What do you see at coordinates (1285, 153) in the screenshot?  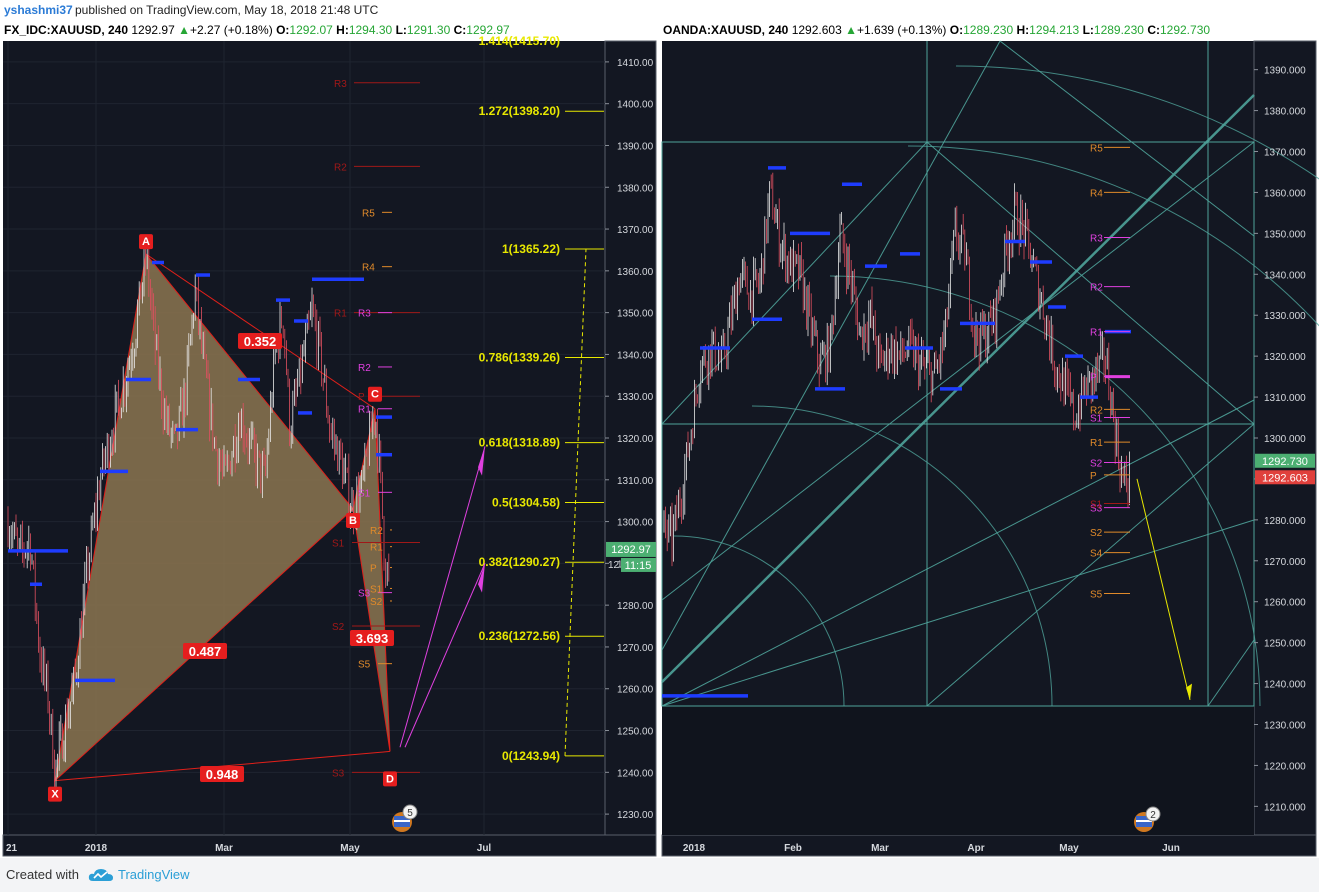 I see `right-y-tick-label: 1370.000` at bounding box center [1285, 153].